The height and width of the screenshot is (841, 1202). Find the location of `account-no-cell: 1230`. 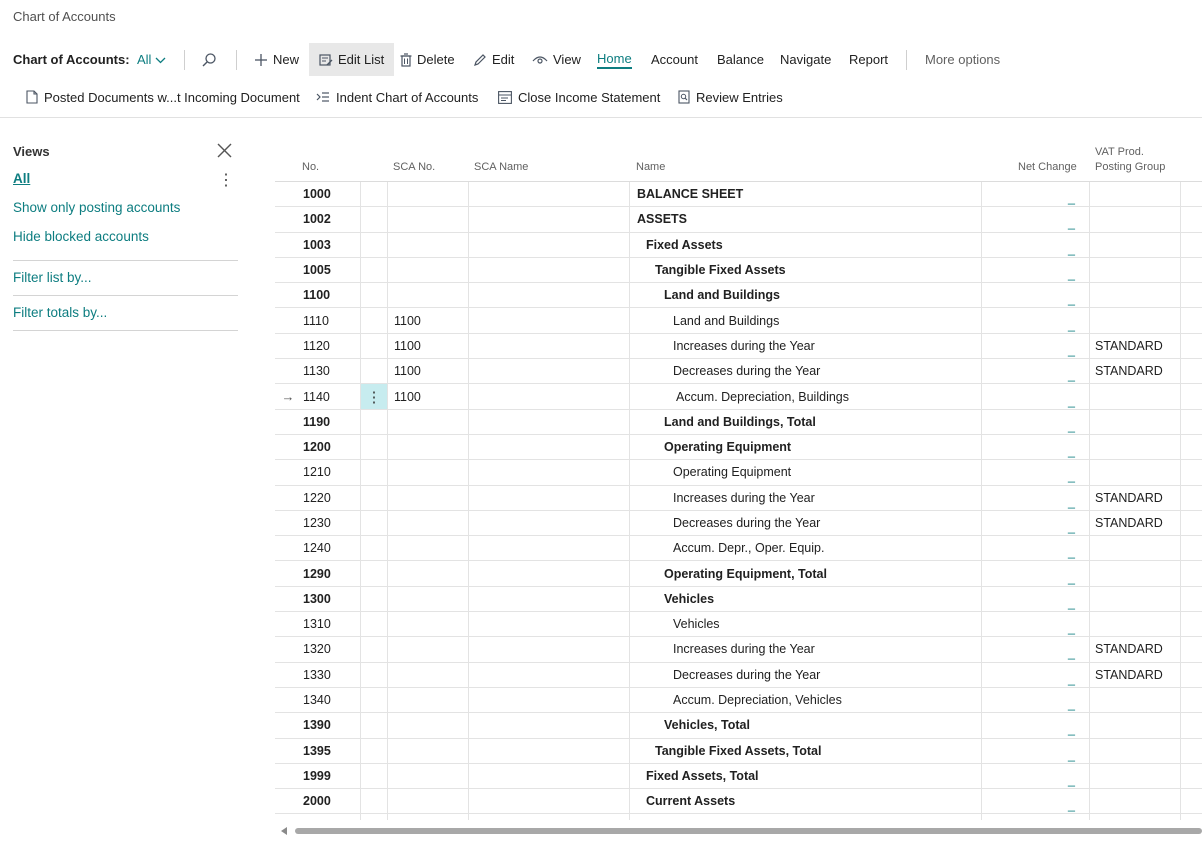

account-no-cell: 1230 is located at coordinates (331, 523).